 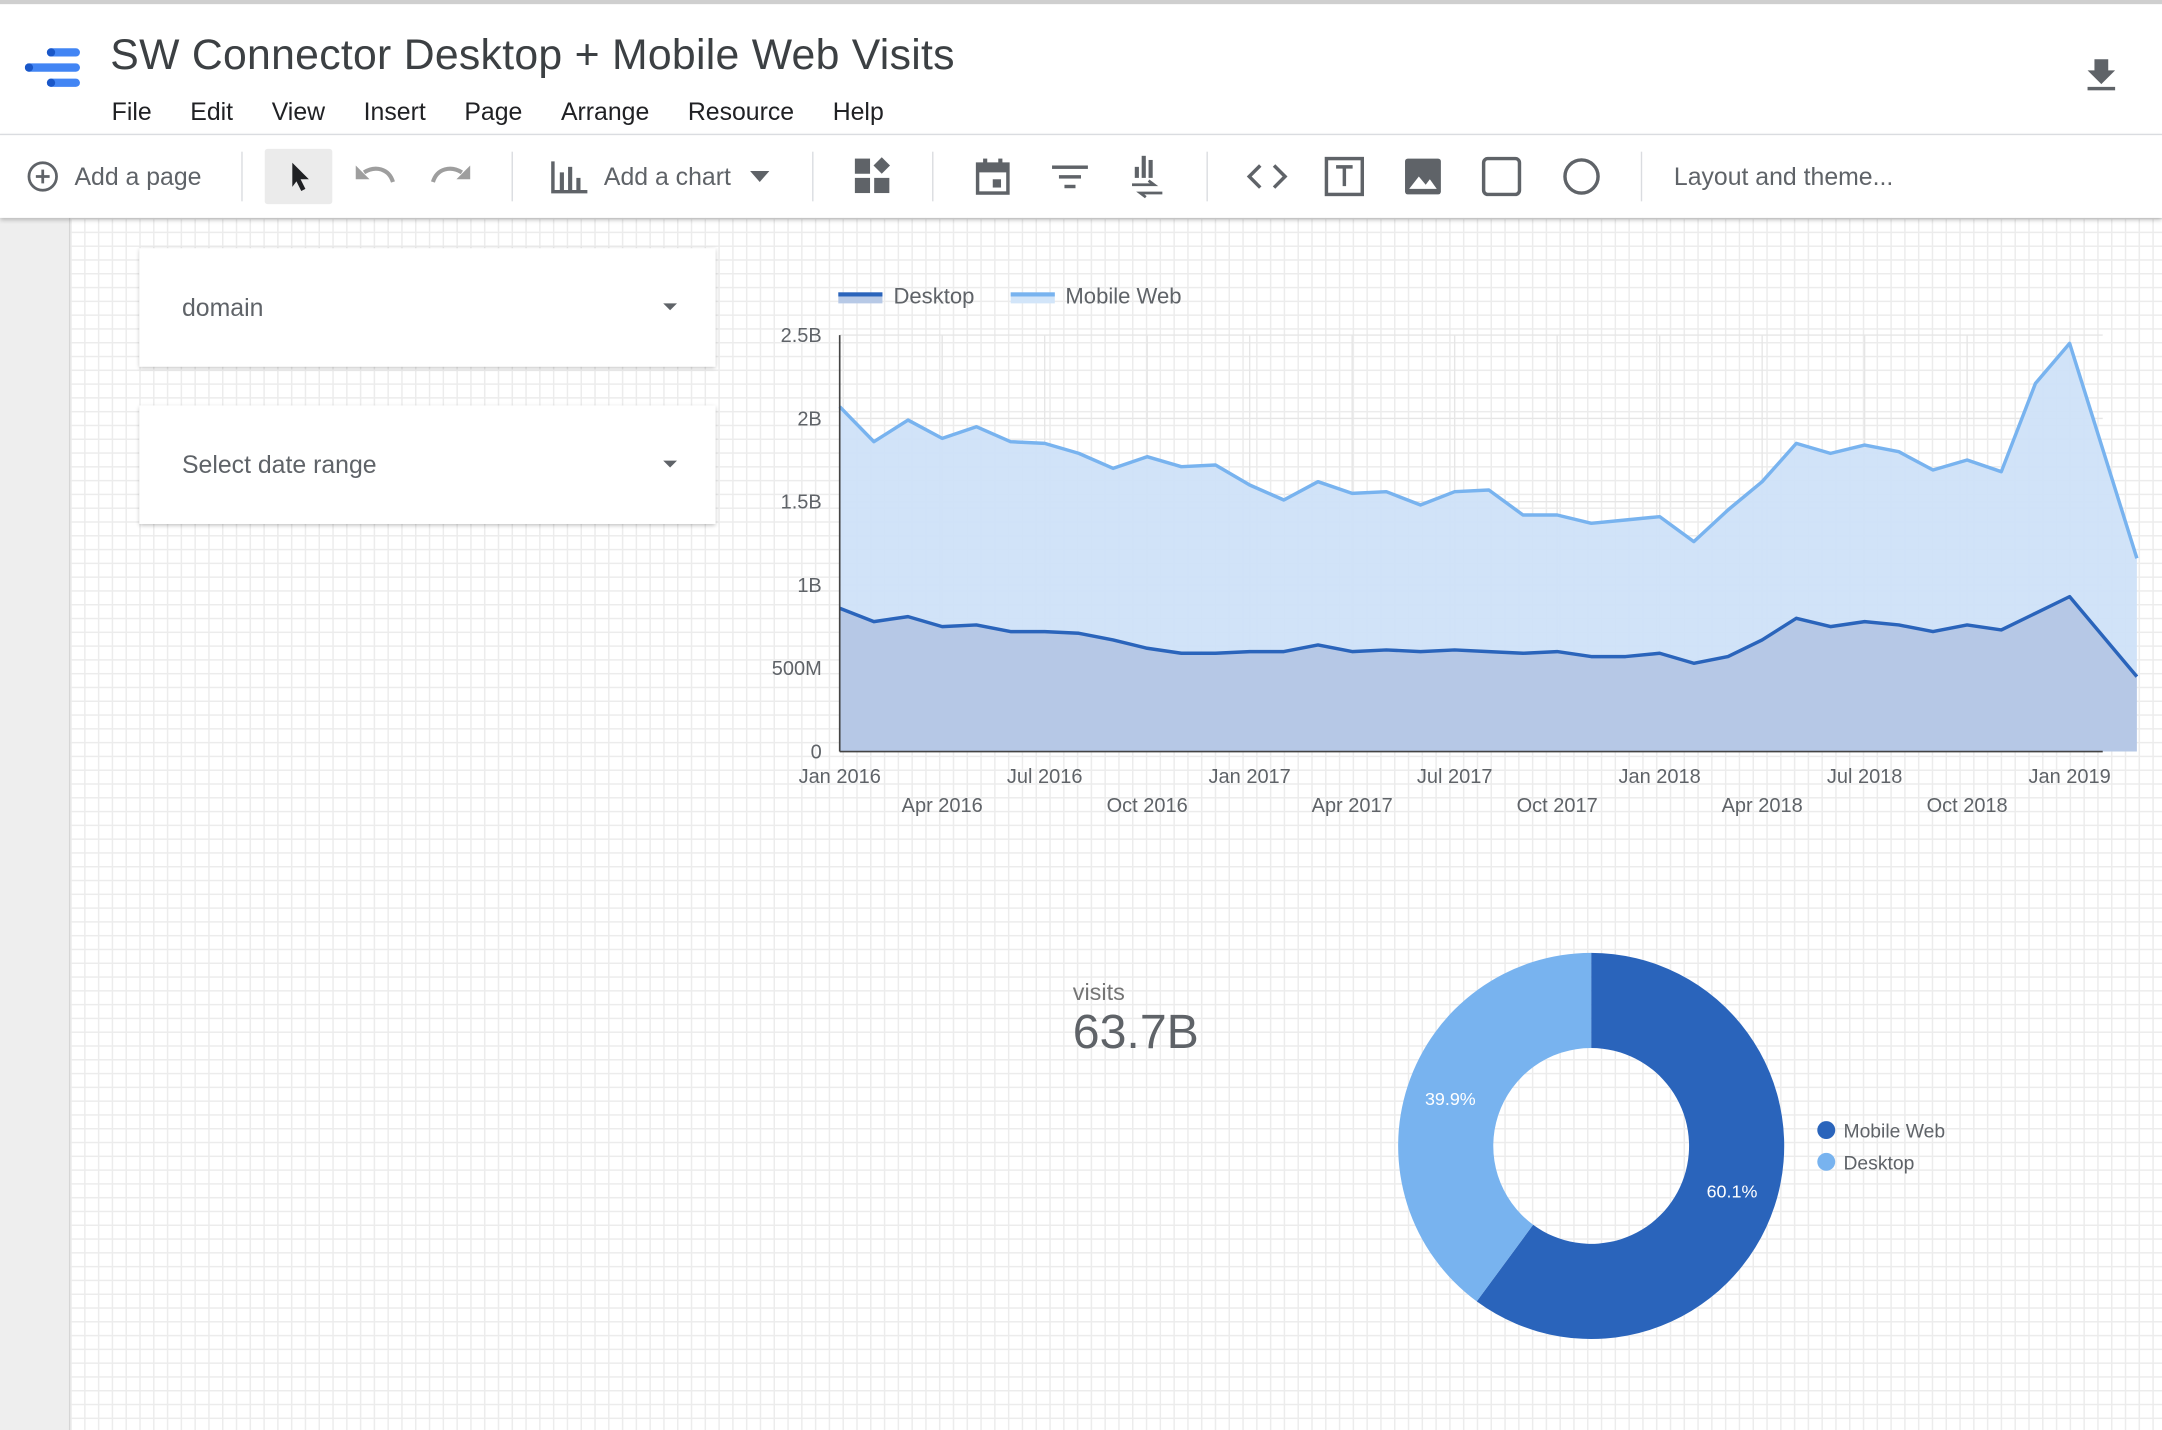 I want to click on dropdown-arrow-icon, so click(x=760, y=176).